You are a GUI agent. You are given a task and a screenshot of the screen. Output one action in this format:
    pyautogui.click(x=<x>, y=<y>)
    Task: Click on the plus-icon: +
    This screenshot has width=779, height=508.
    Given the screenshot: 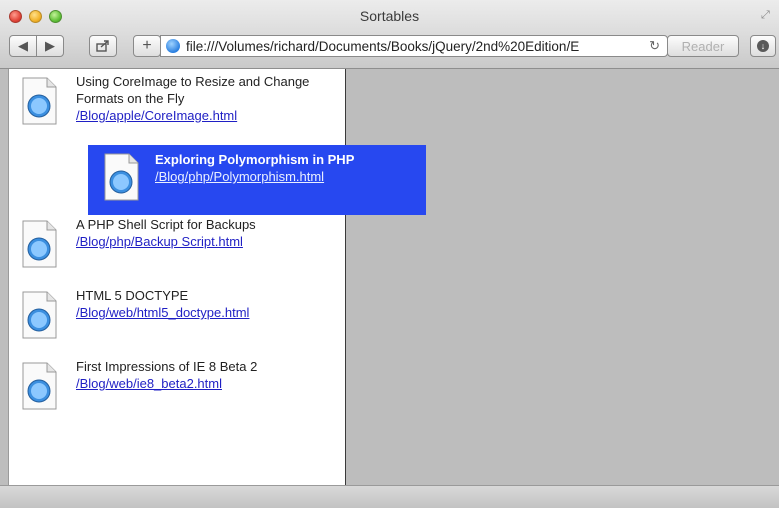 What is the action you would take?
    pyautogui.click(x=147, y=45)
    